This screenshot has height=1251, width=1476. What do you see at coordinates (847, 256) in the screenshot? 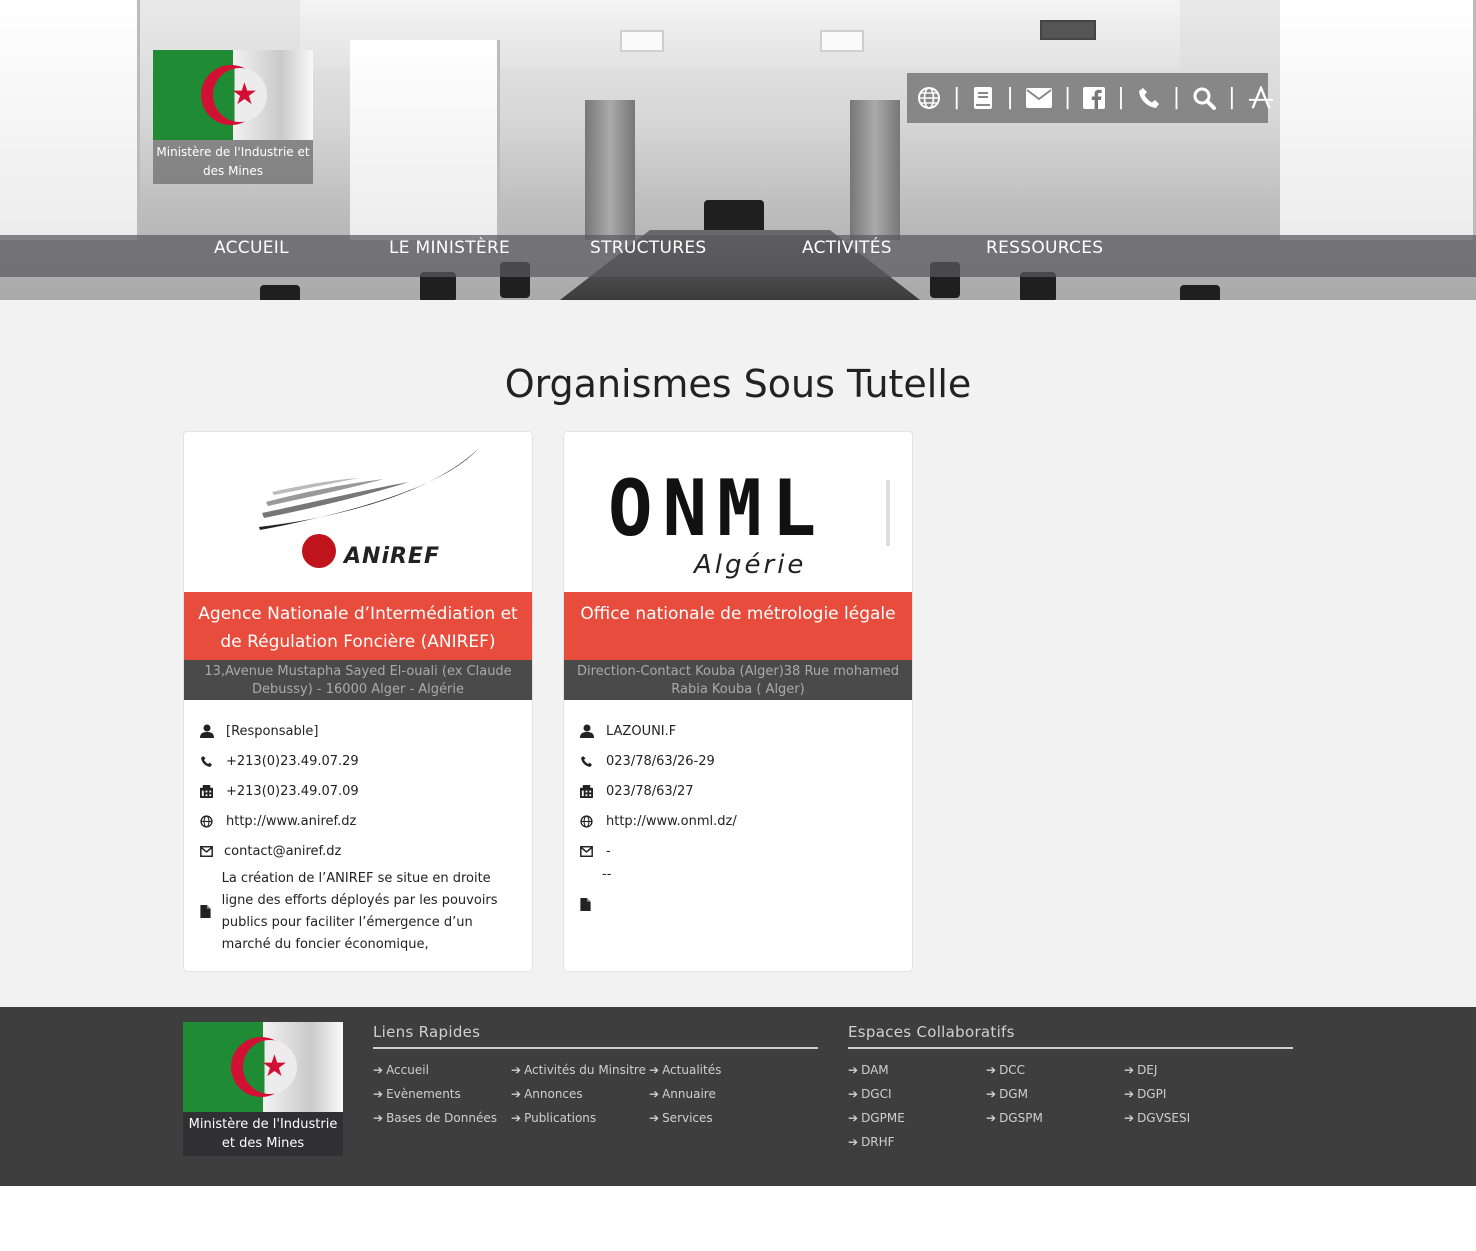
I see `nav-item-activites: ACTIVITÉS` at bounding box center [847, 256].